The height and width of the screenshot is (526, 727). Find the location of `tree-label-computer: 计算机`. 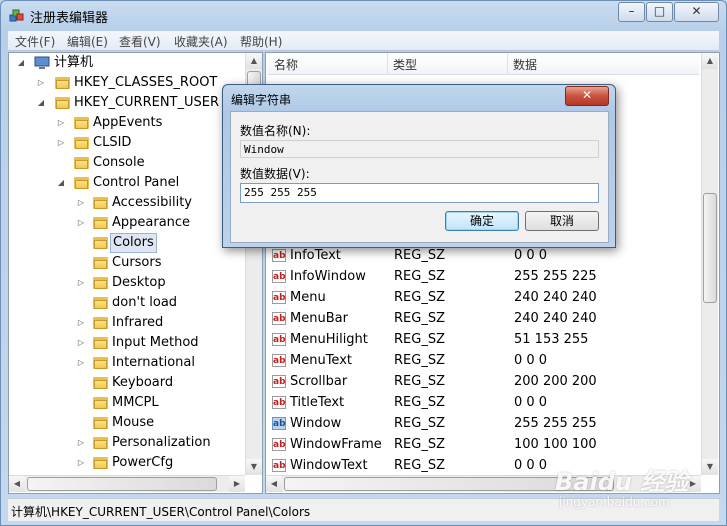

tree-label-computer: 计算机 is located at coordinates (74, 62).